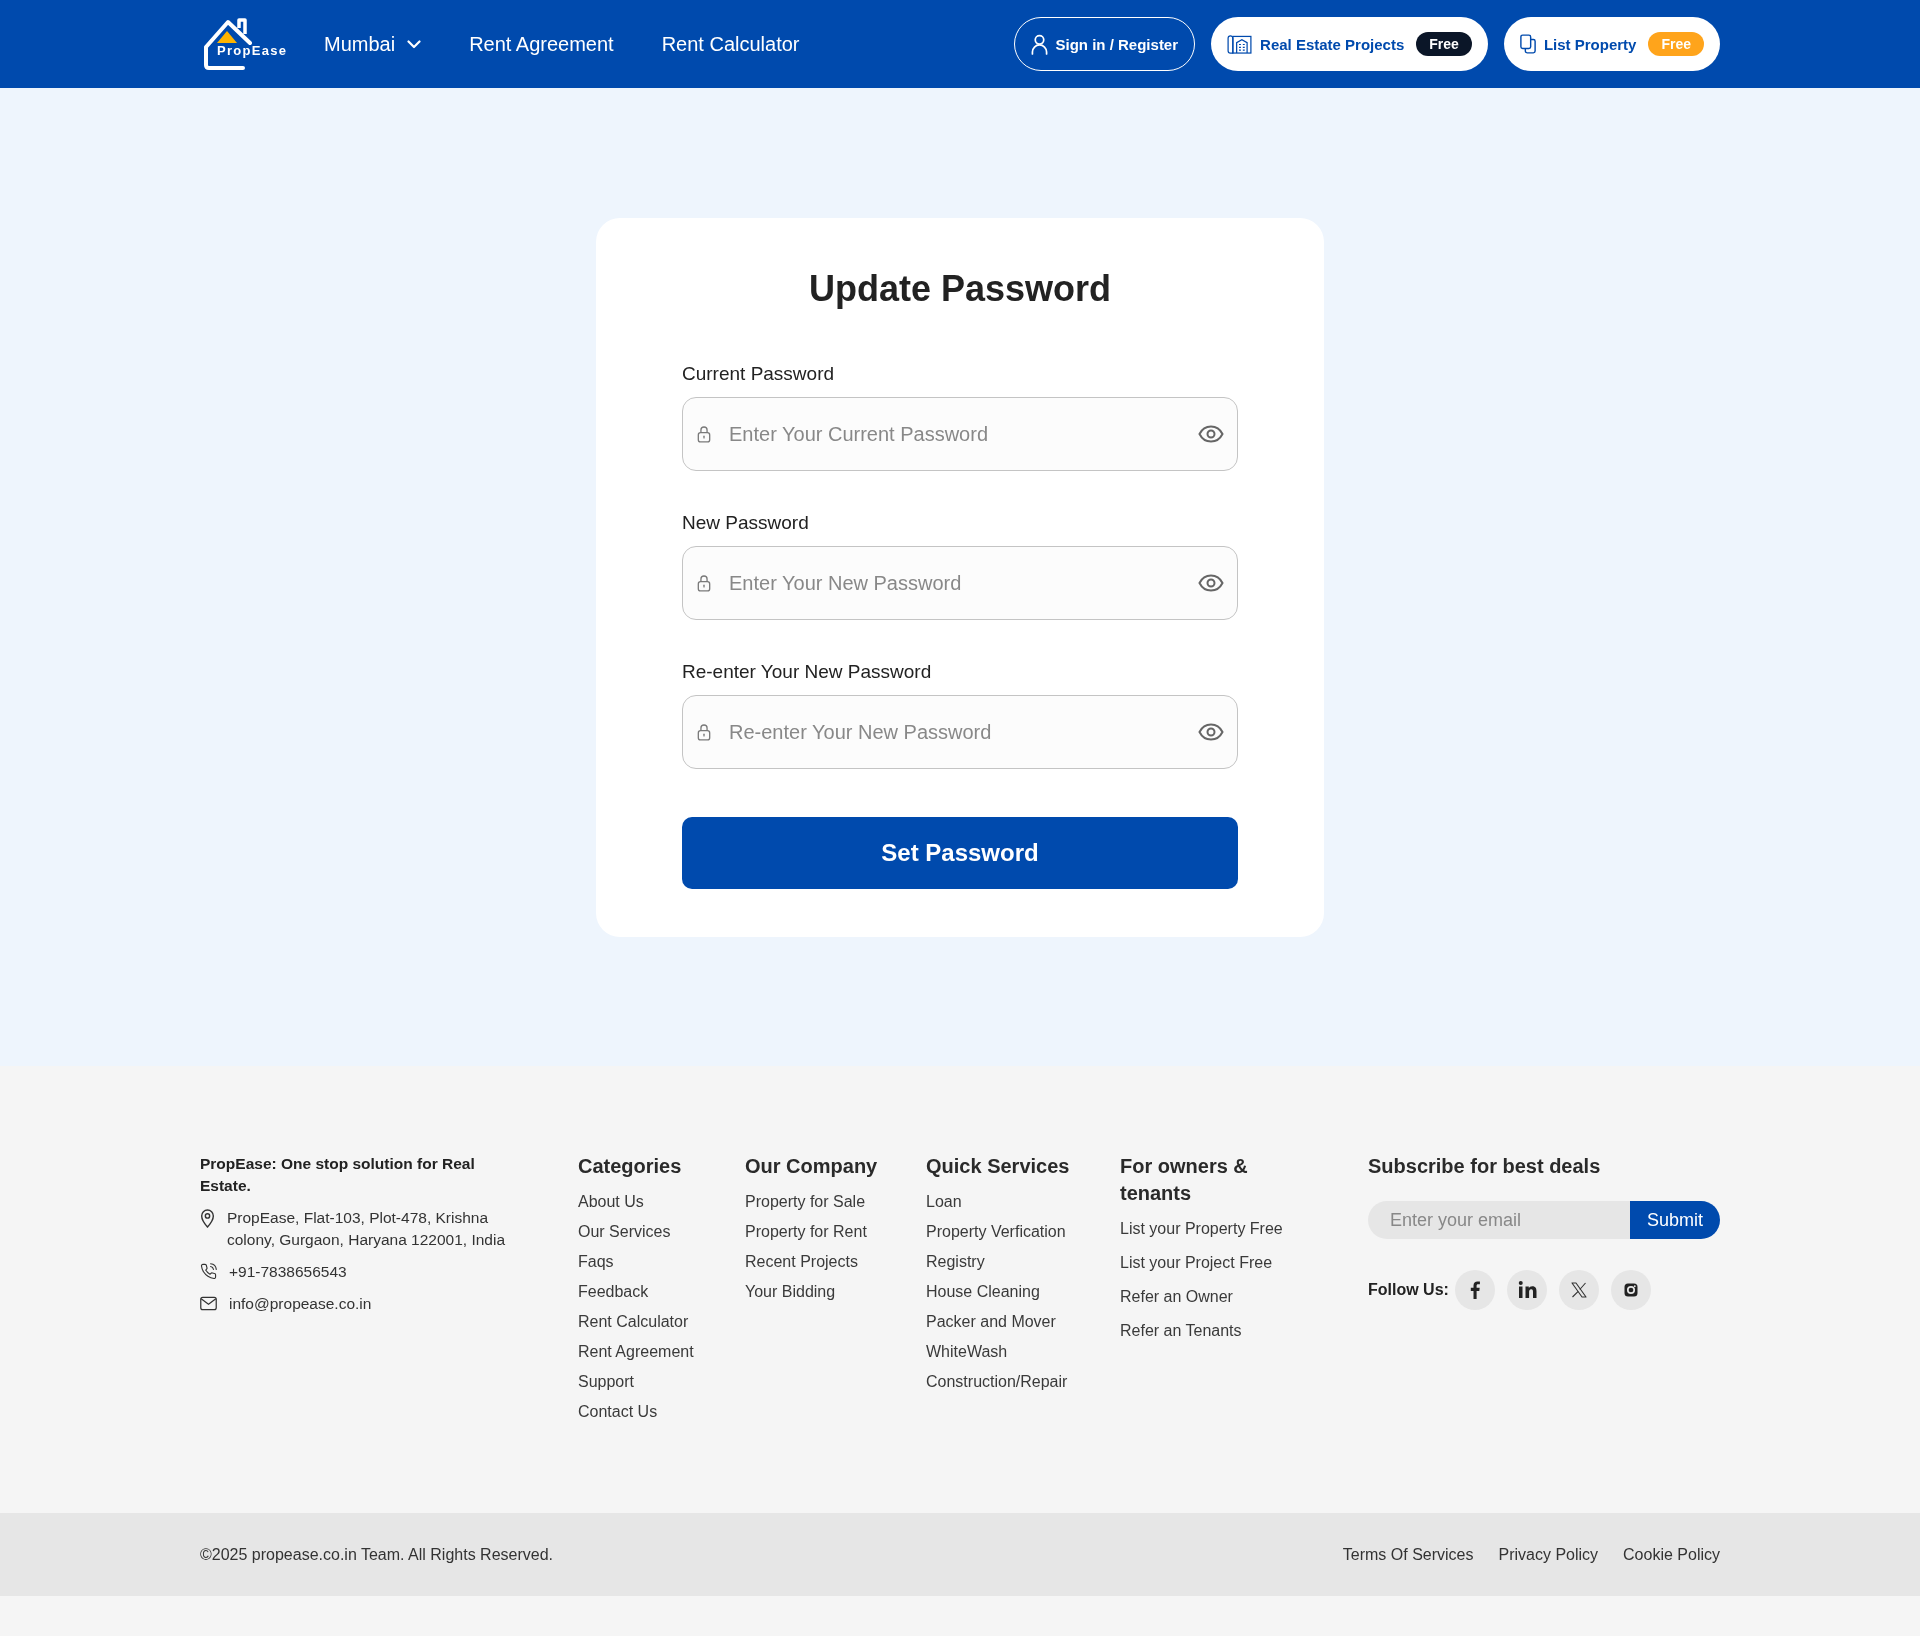 This screenshot has height=1636, width=1920. What do you see at coordinates (983, 1292) in the screenshot?
I see `footer-link: House Cleaning` at bounding box center [983, 1292].